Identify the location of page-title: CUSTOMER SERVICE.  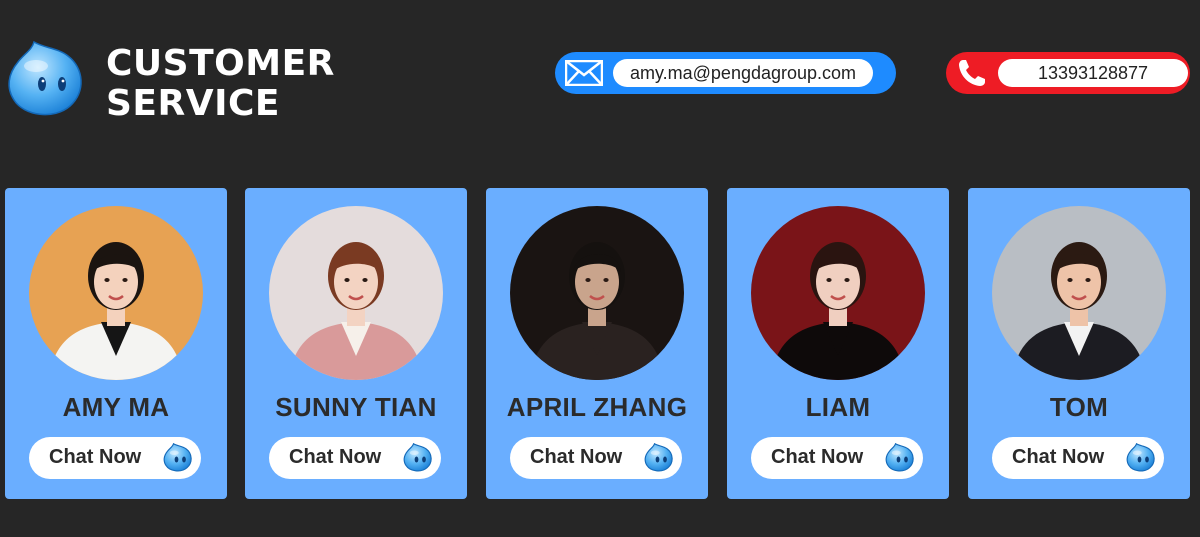
(220, 84).